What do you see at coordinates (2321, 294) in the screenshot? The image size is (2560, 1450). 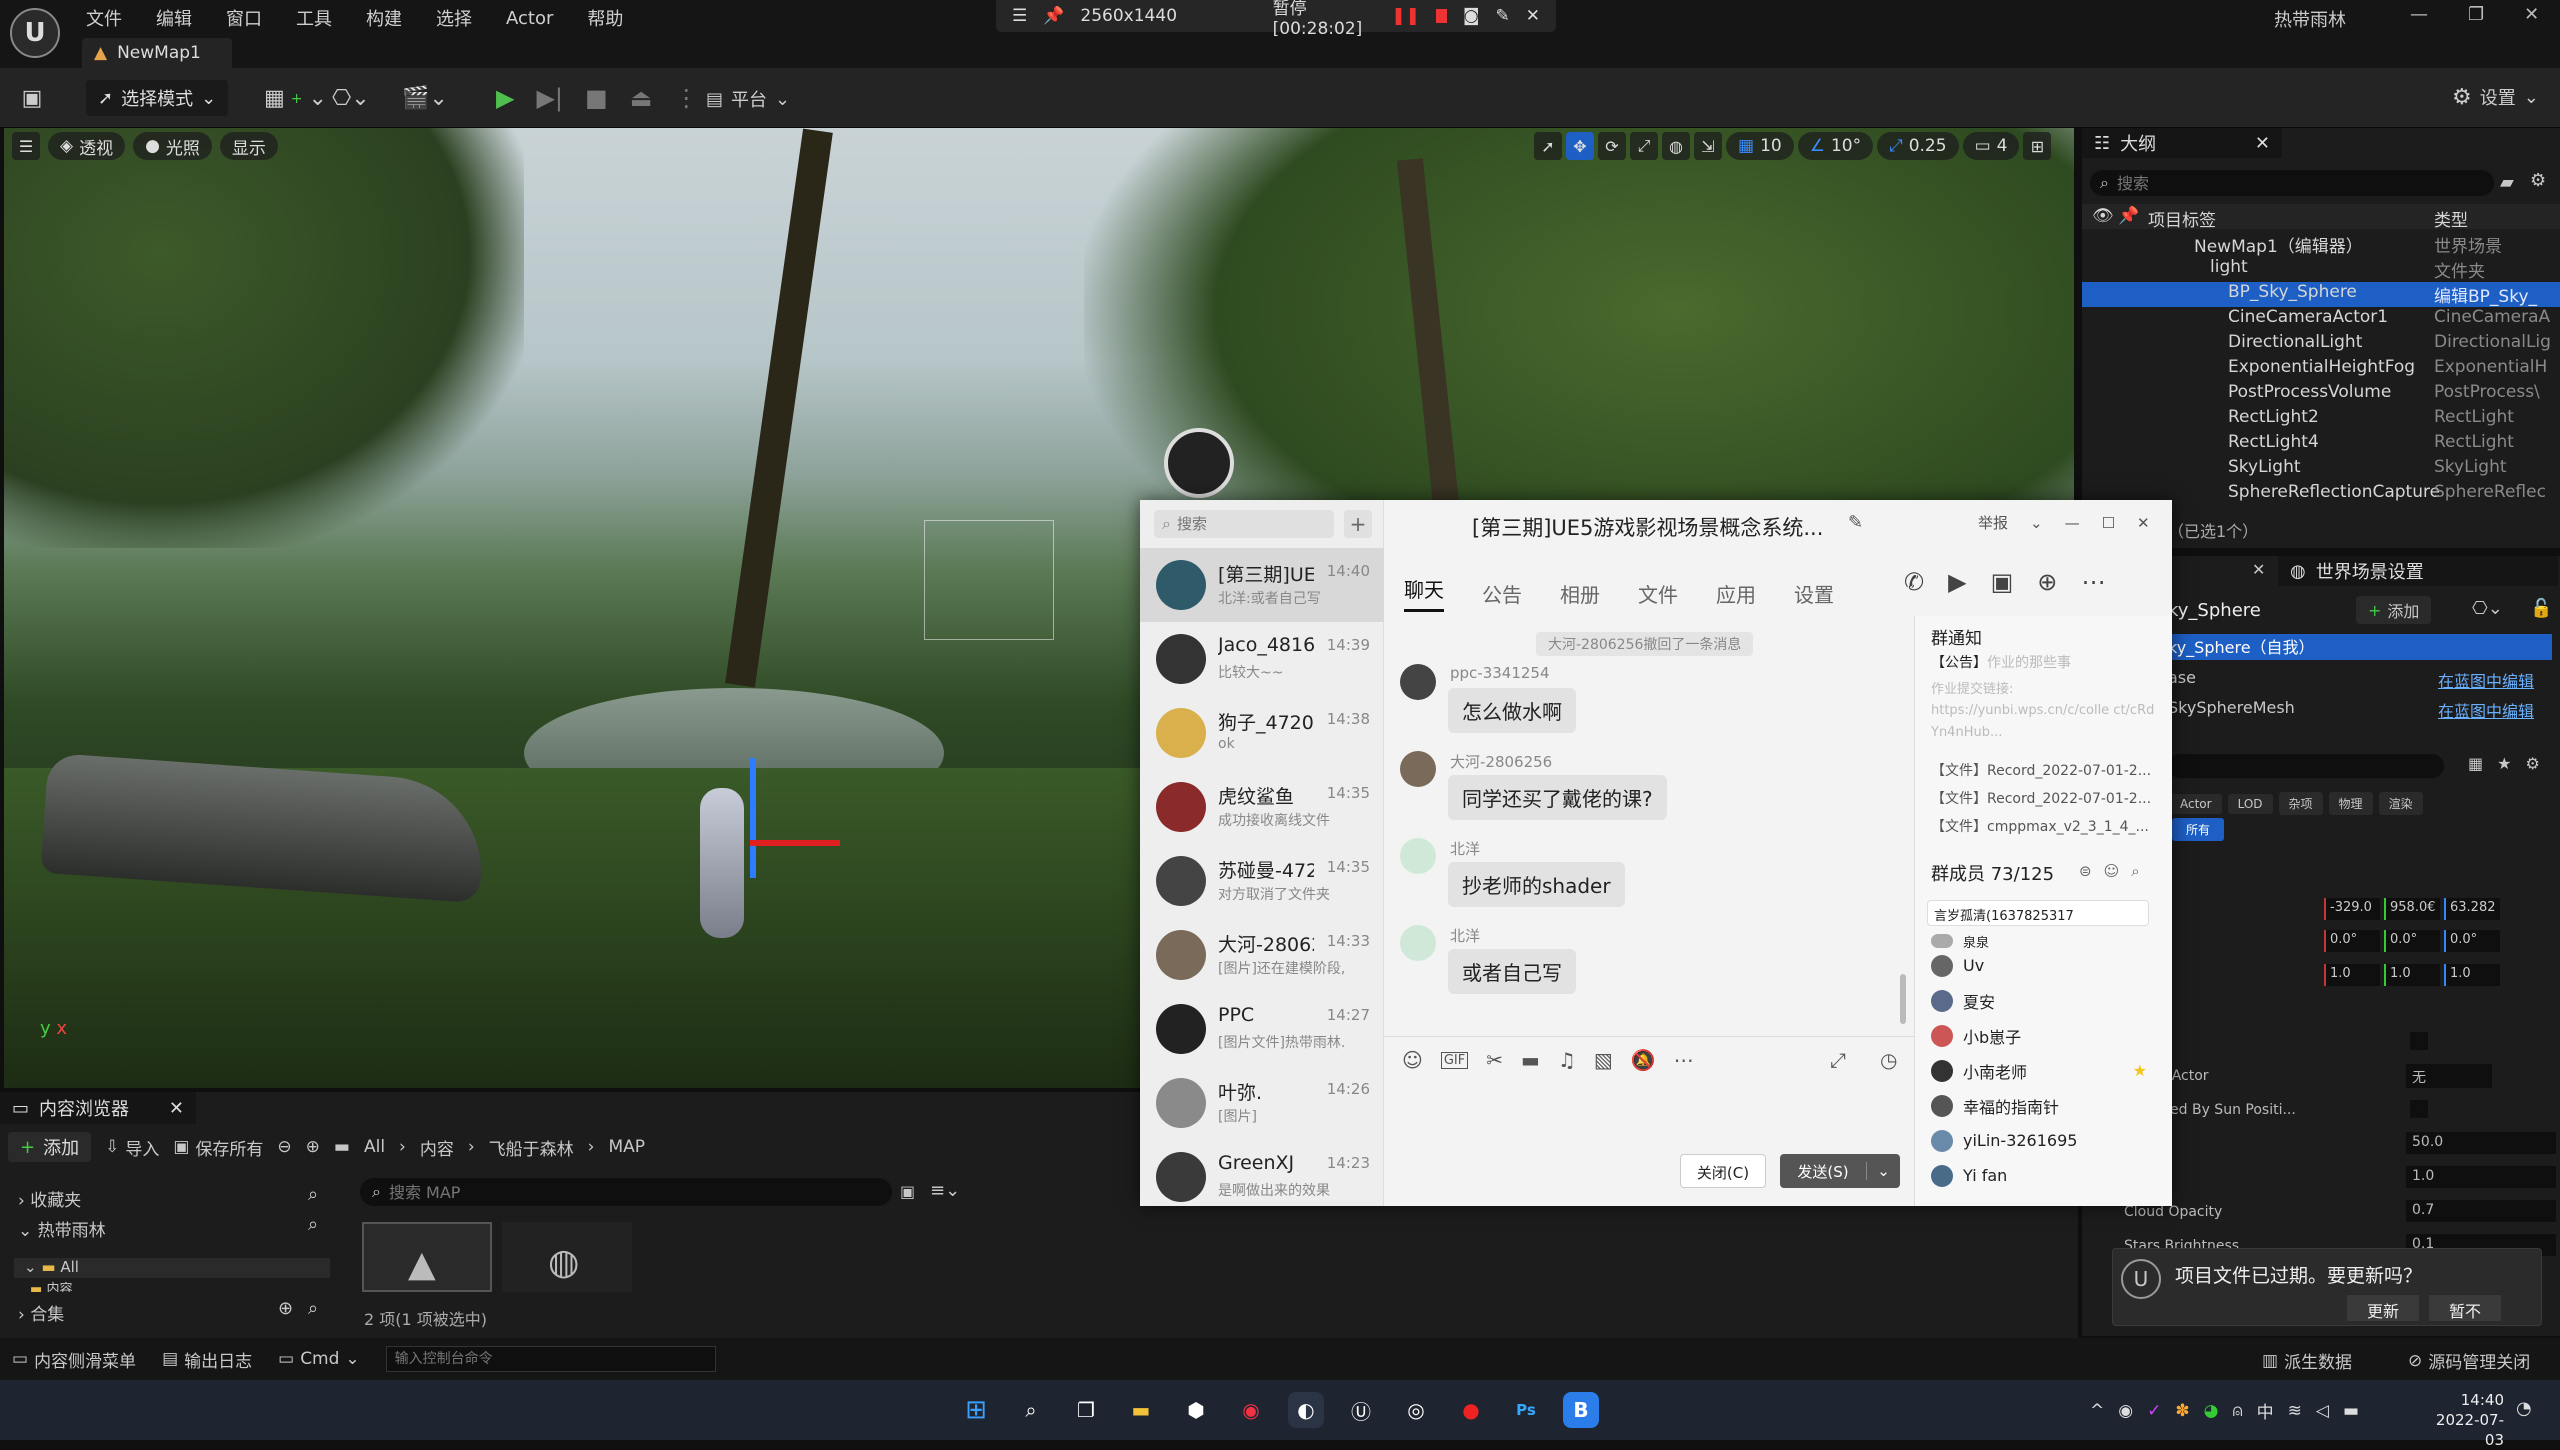 I see `tree-row-selected: BP_Sky_Sphere 编辑BP_Sky_` at bounding box center [2321, 294].